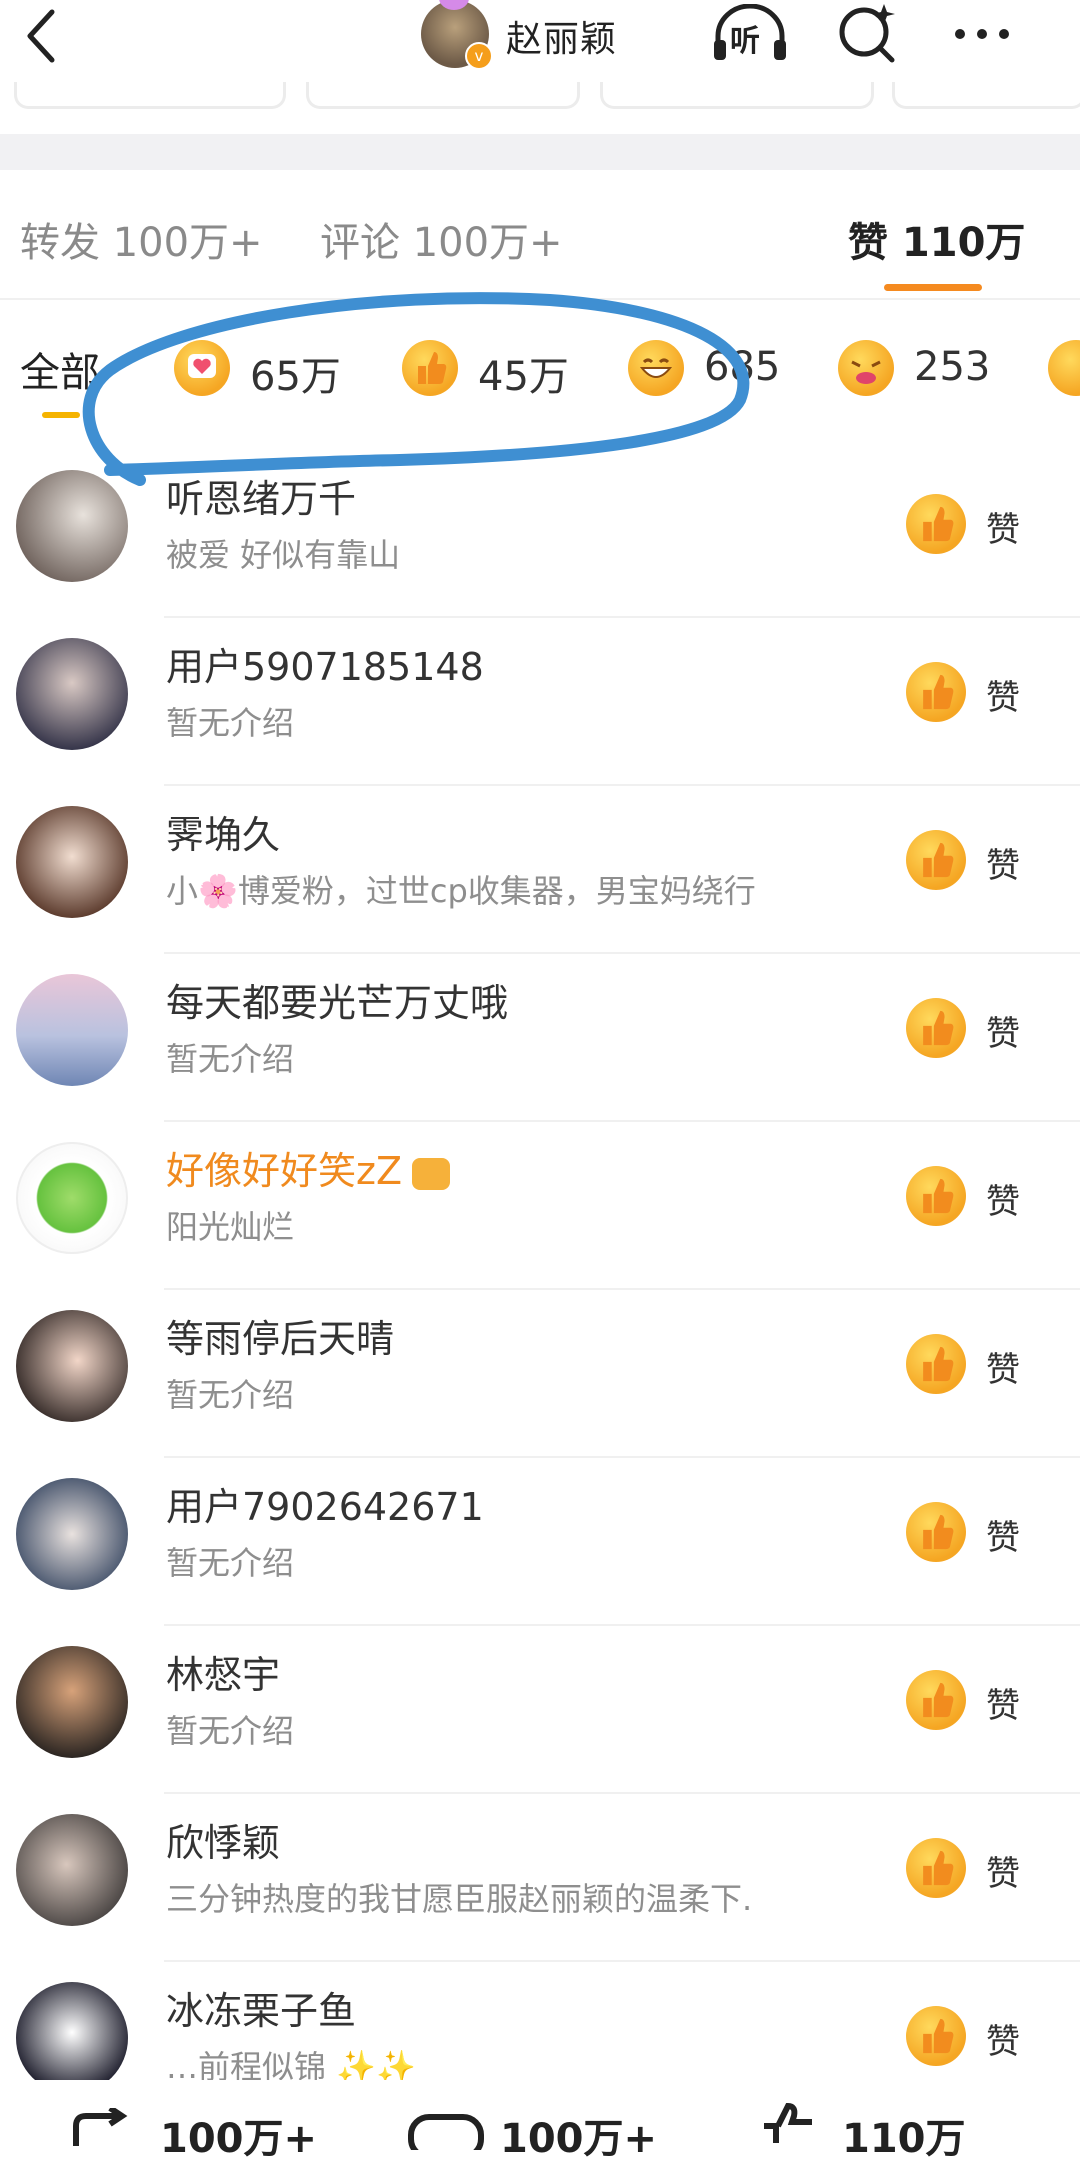 This screenshot has height=2164, width=1080. I want to click on list-item: 听恩绪万千 被爱 好似有靠山 赞, so click(540, 534).